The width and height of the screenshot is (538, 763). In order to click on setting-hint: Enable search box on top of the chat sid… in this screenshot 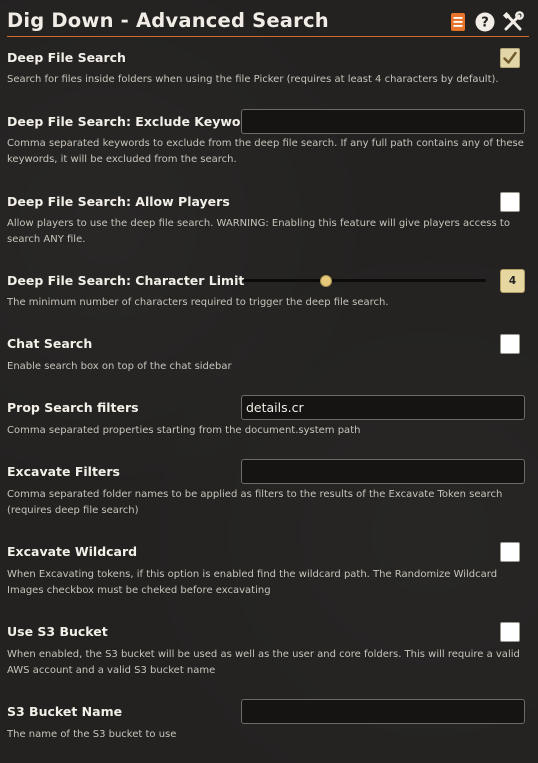, I will do `click(119, 366)`.